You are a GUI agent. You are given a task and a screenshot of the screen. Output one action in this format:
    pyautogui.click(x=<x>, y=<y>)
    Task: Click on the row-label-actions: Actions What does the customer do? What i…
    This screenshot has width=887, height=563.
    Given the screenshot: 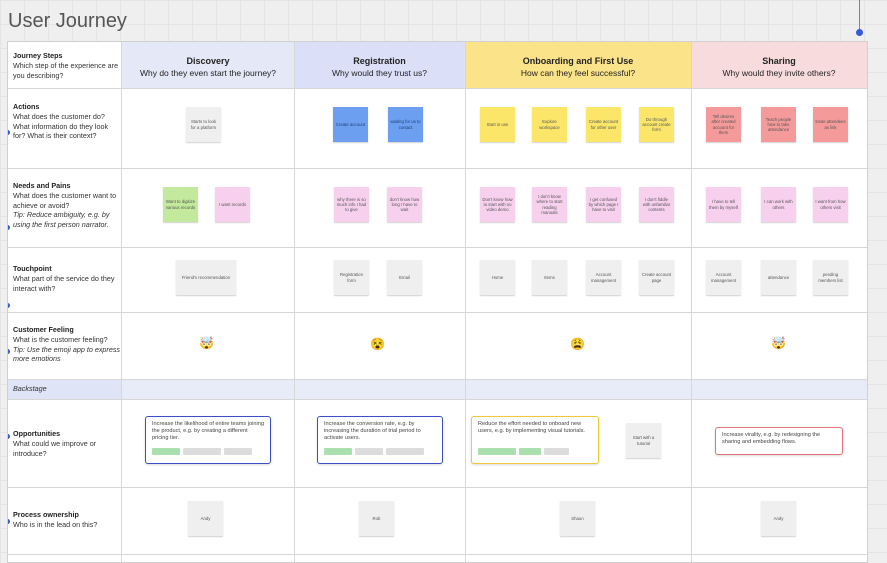 What is the action you would take?
    pyautogui.click(x=61, y=121)
    